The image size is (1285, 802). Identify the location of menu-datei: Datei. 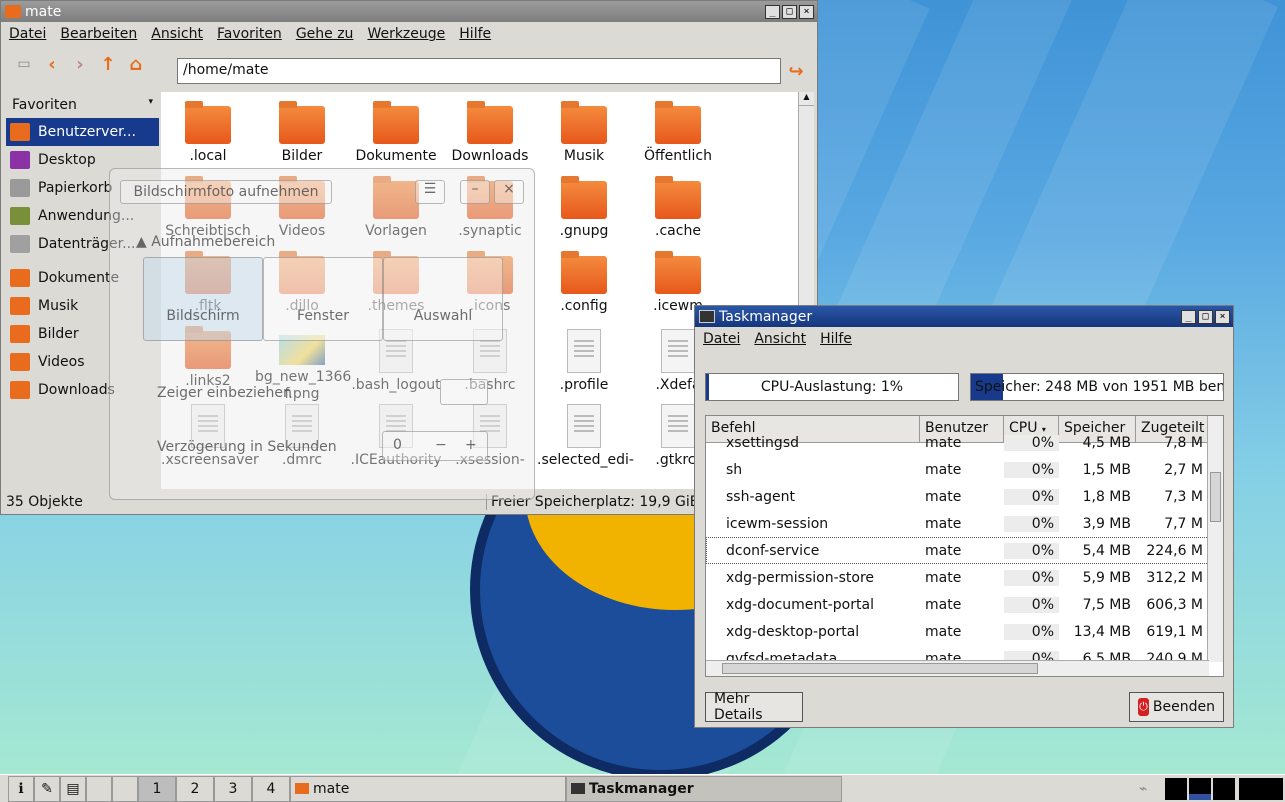
(27, 34).